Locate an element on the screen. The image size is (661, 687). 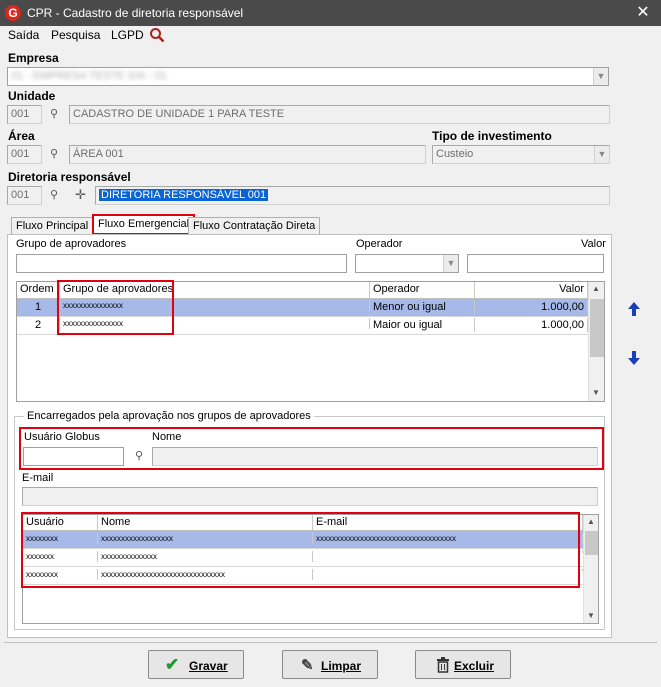
excluir-label: Excluir is located at coordinates (474, 666).